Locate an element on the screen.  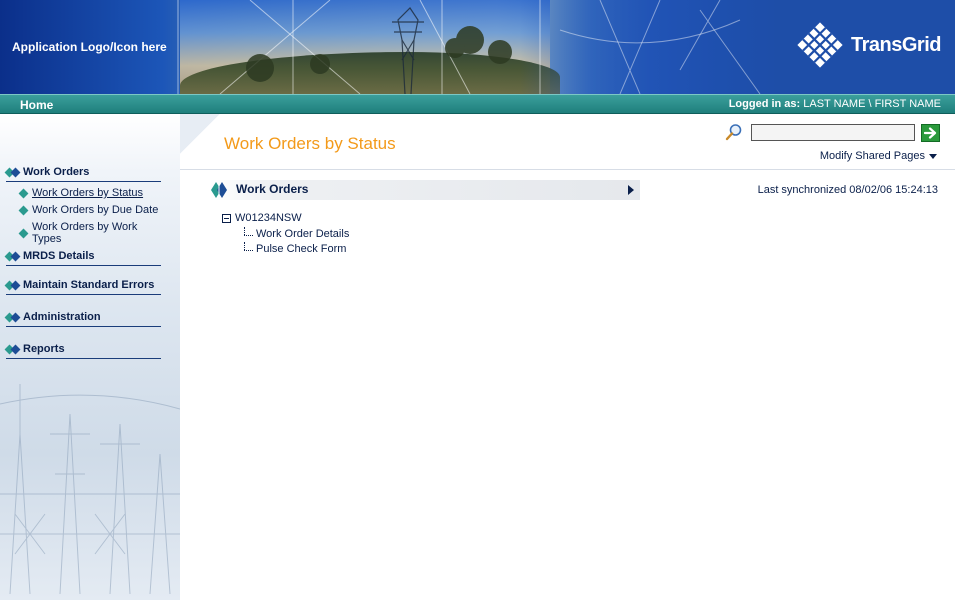
tree-node-pulse-check-form: Pulse Check Form is located at coordinates (296, 249).